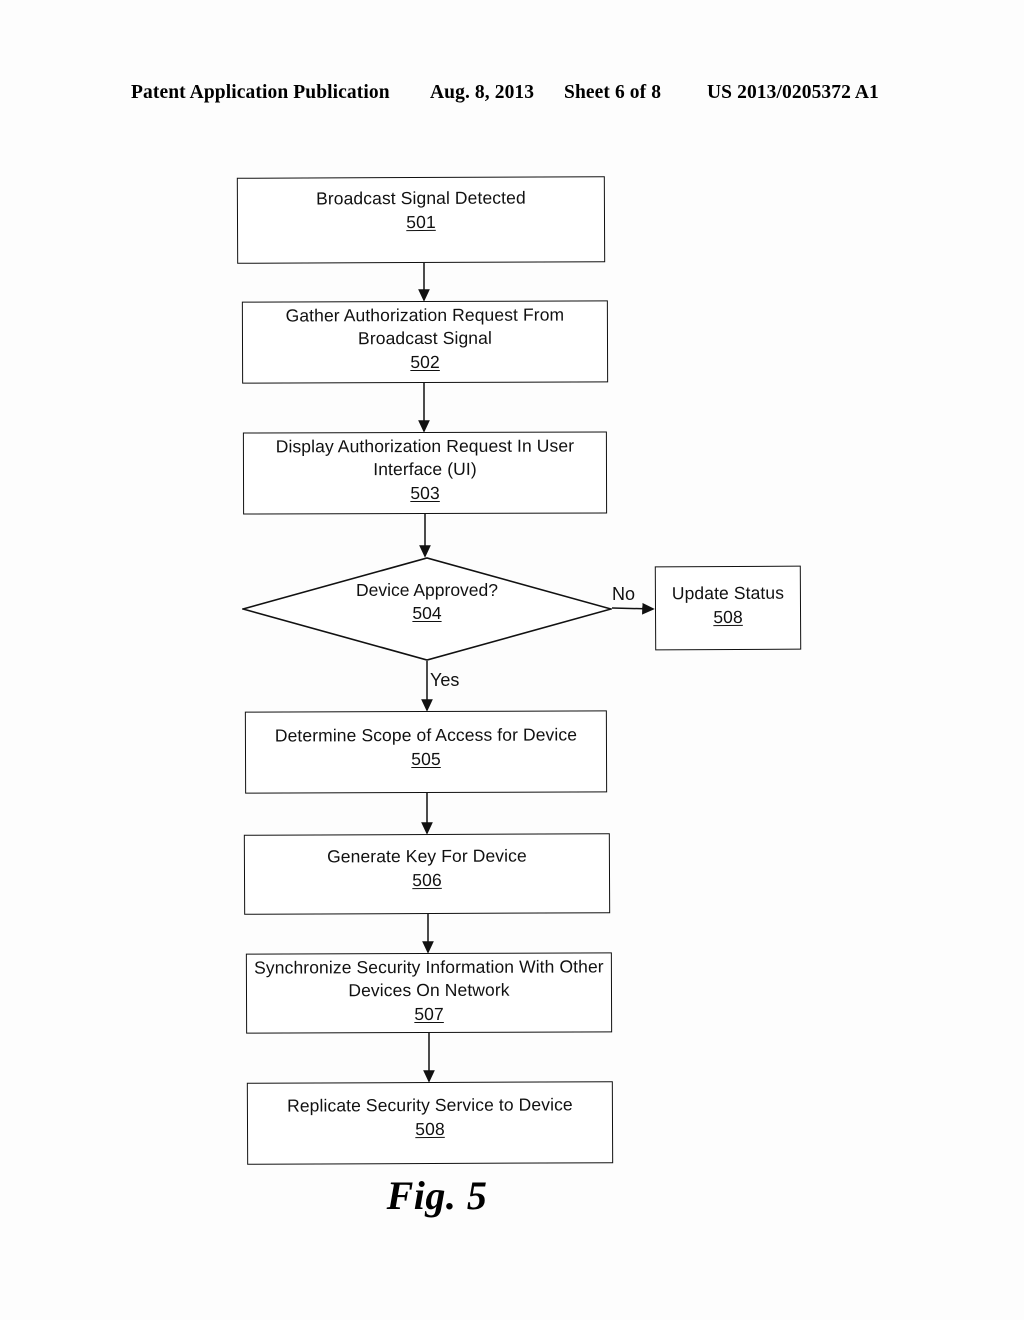  I want to click on branch-label-no: No, so click(624, 594).